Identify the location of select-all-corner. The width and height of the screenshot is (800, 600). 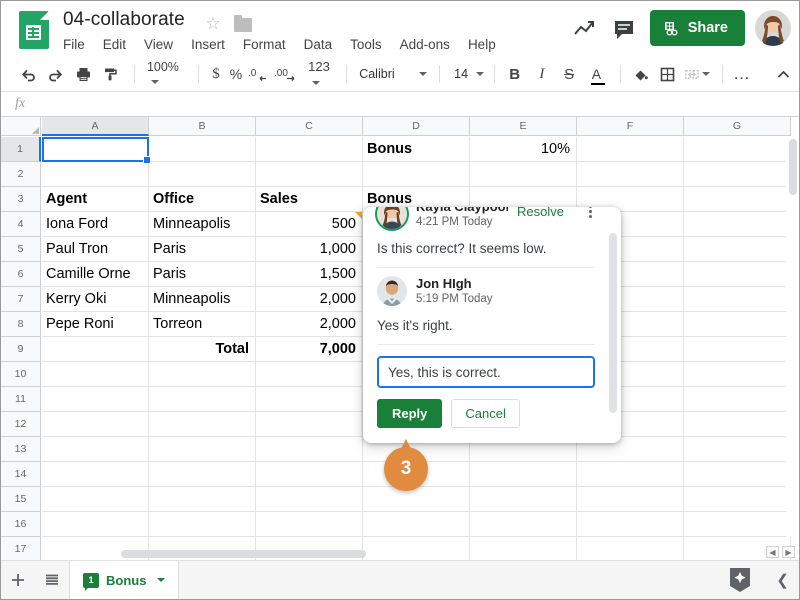
(21, 126).